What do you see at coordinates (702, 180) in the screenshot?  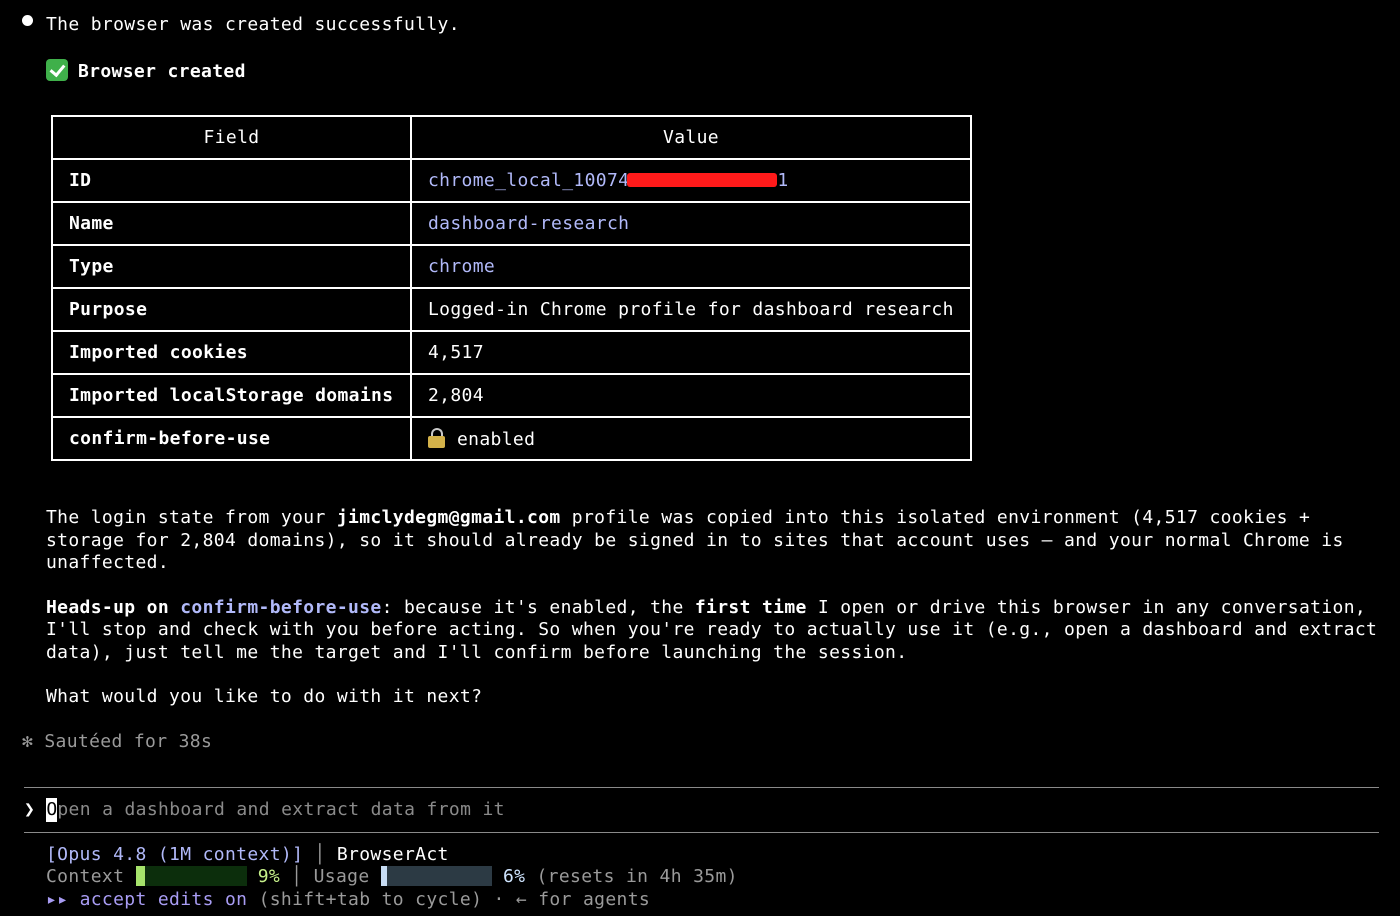 I see `redaction-mark` at bounding box center [702, 180].